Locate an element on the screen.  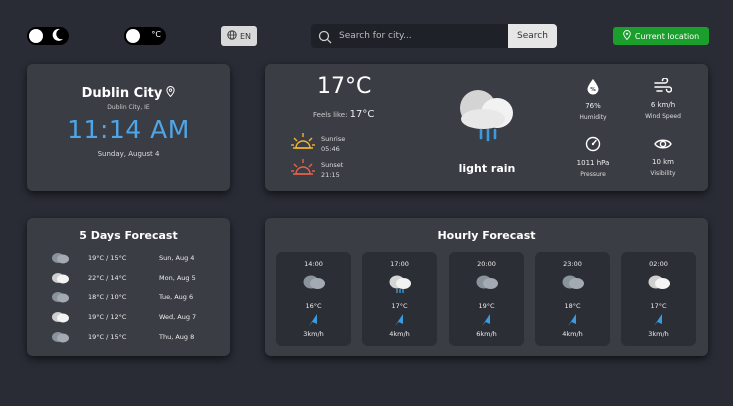
forecast-row: 19°C / 15°C Thu, Aug 8 is located at coordinates (128, 337).